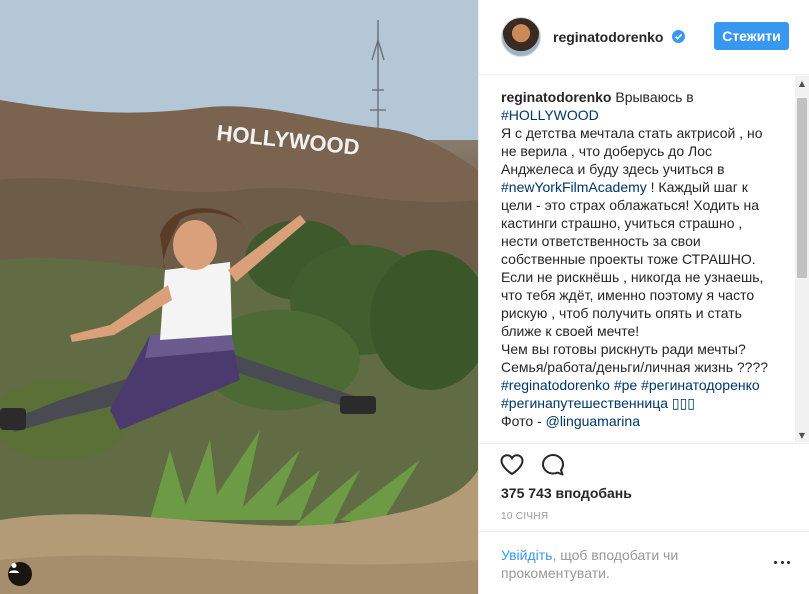 The height and width of the screenshot is (594, 809). Describe the element at coordinates (524, 516) in the screenshot. I see `post-date: 10 січня` at that location.